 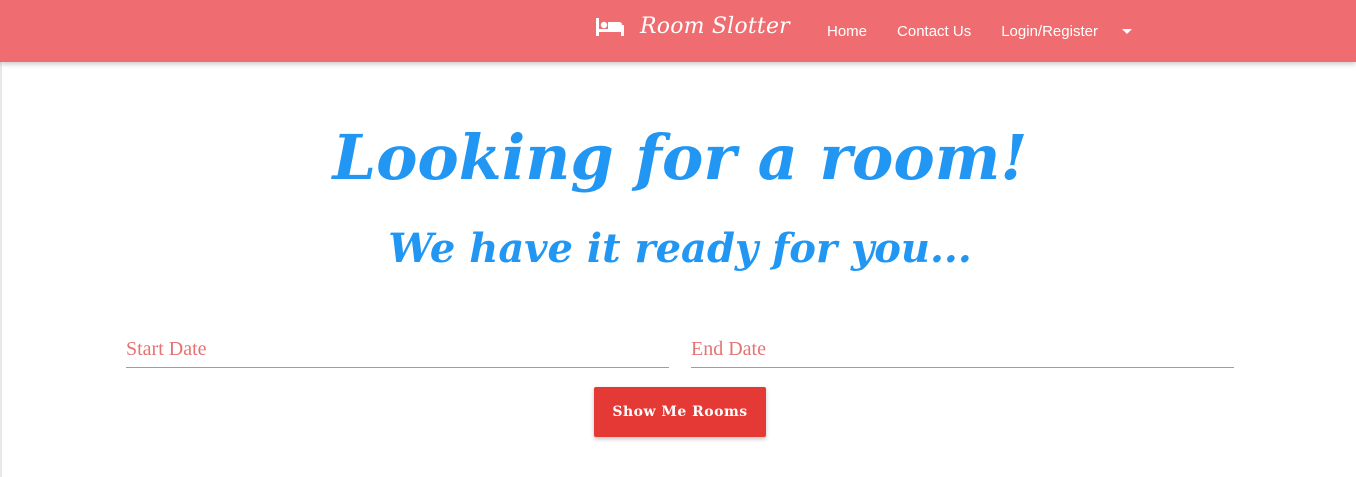 I want to click on nav-links: Home Contact Us Login/Register, so click(x=979, y=31).